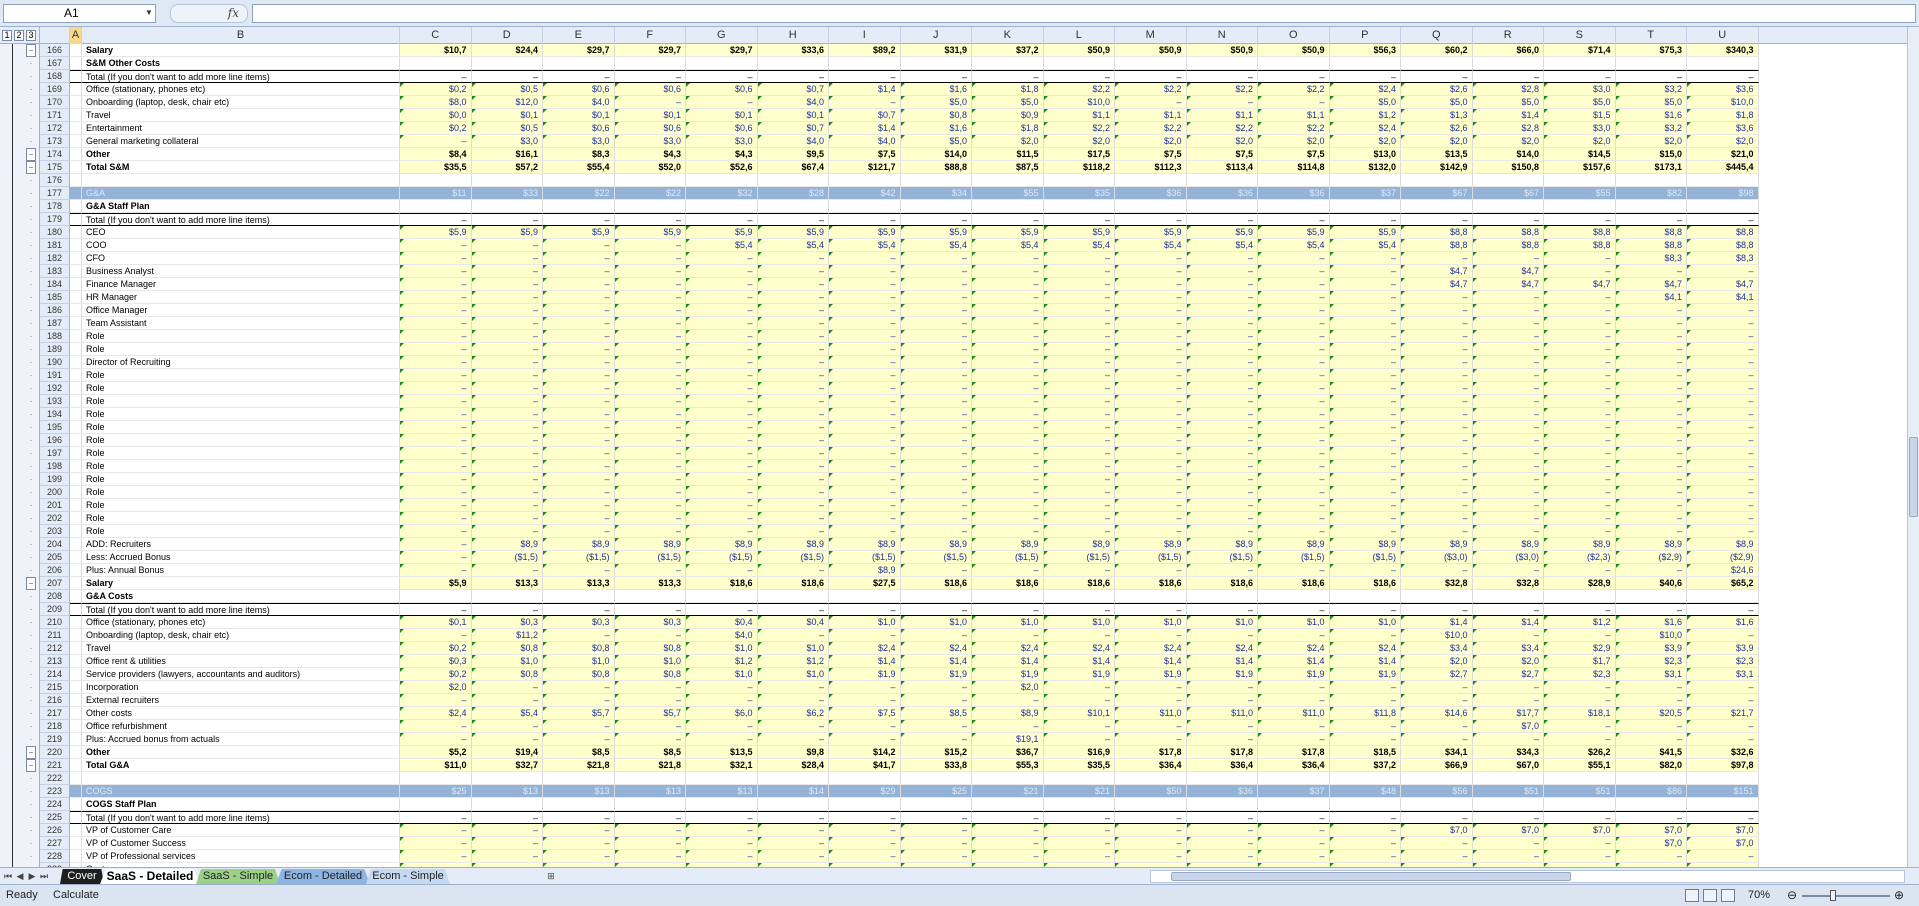  What do you see at coordinates (1580, 791) in the screenshot?
I see `cell: $51` at bounding box center [1580, 791].